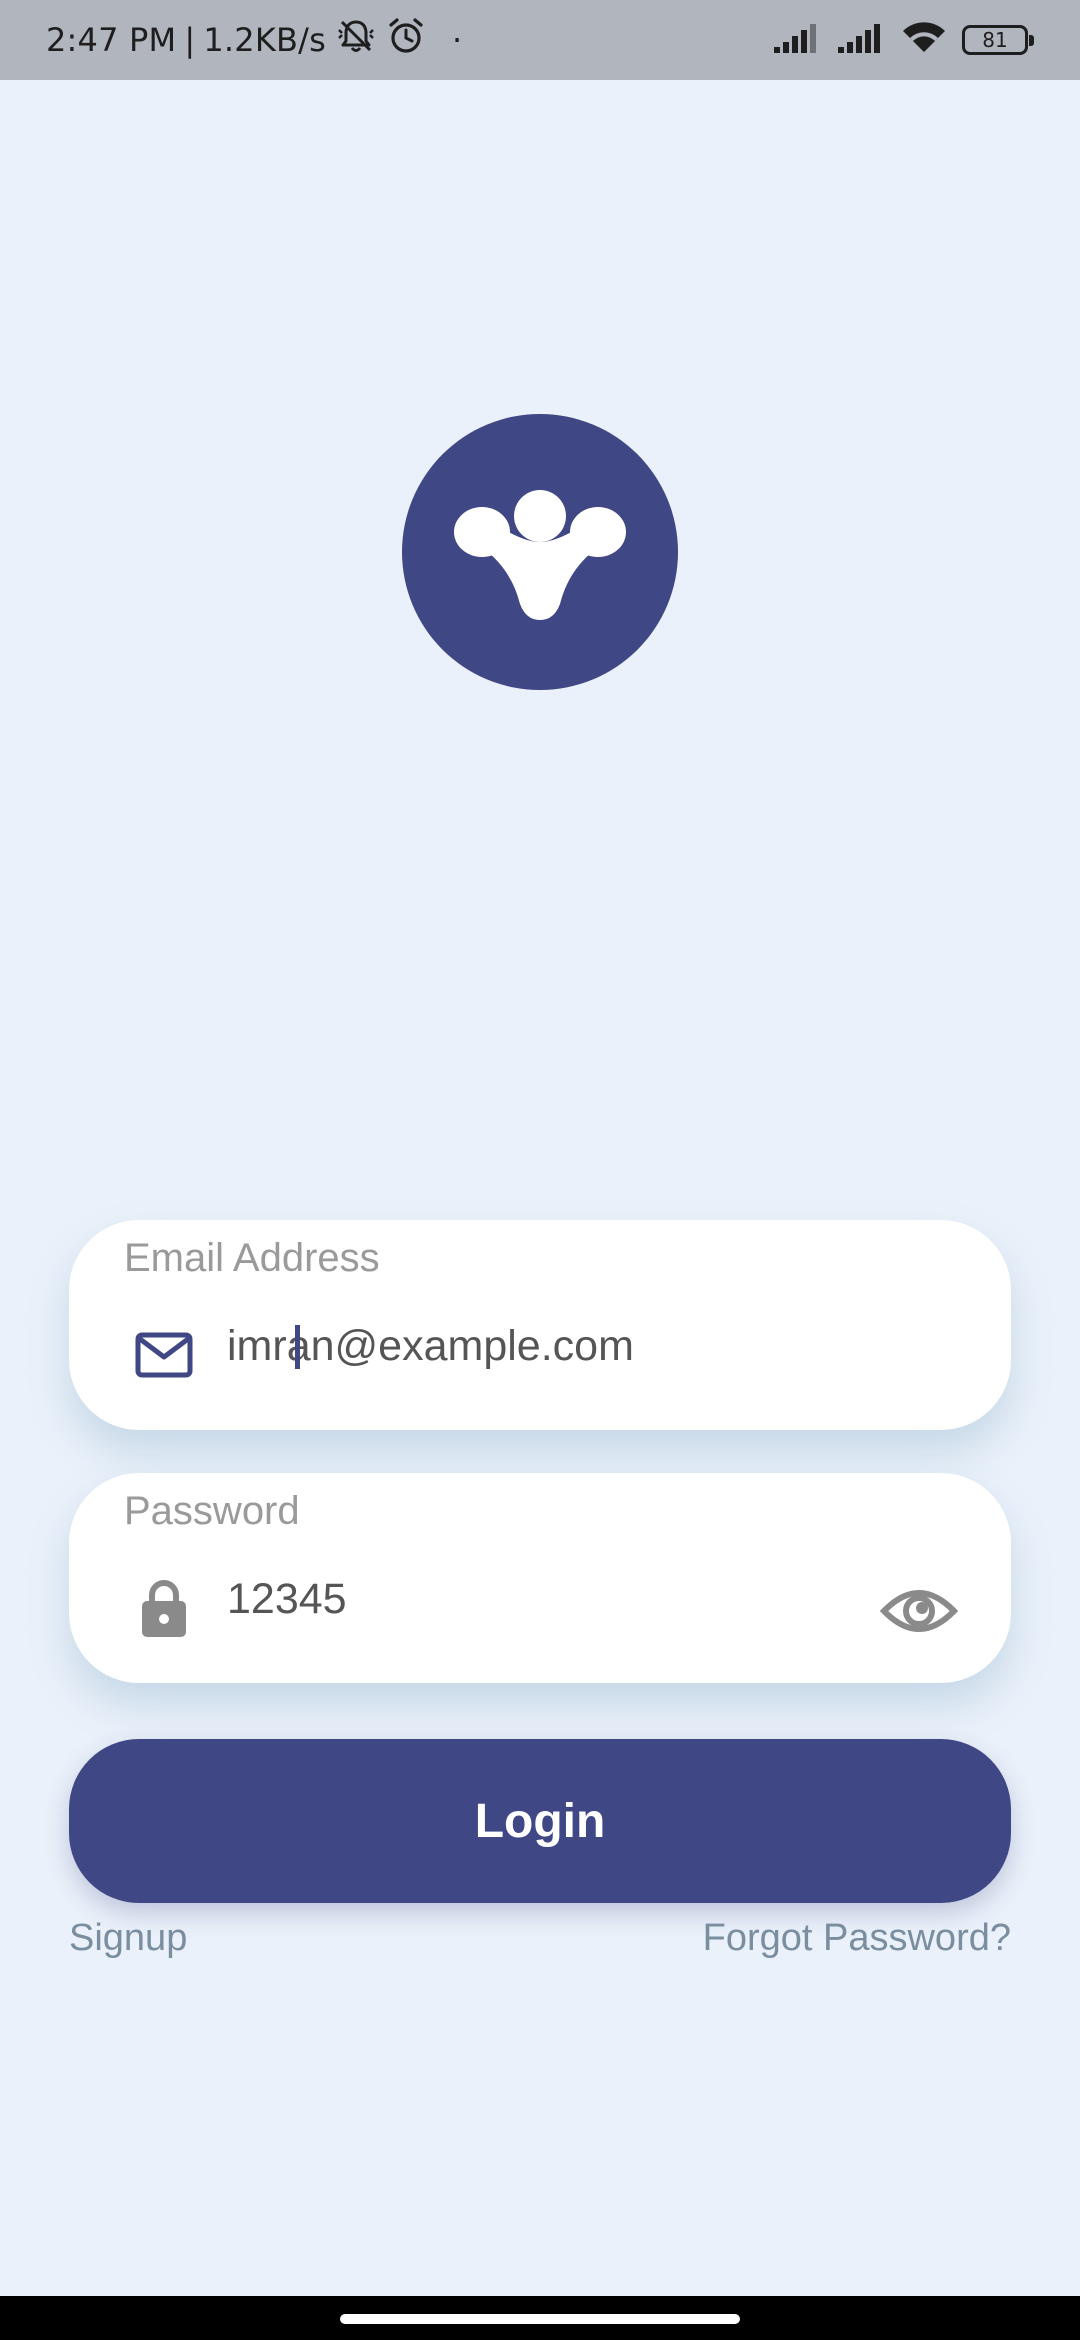  What do you see at coordinates (924, 40) in the screenshot?
I see `wifi-icon` at bounding box center [924, 40].